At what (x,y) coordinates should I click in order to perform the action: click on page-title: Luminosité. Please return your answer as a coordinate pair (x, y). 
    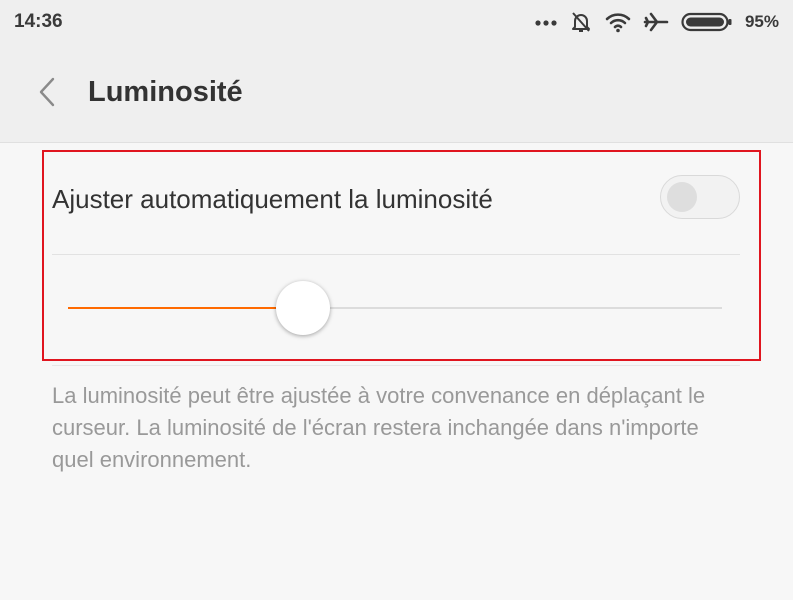
    Looking at the image, I should click on (165, 92).